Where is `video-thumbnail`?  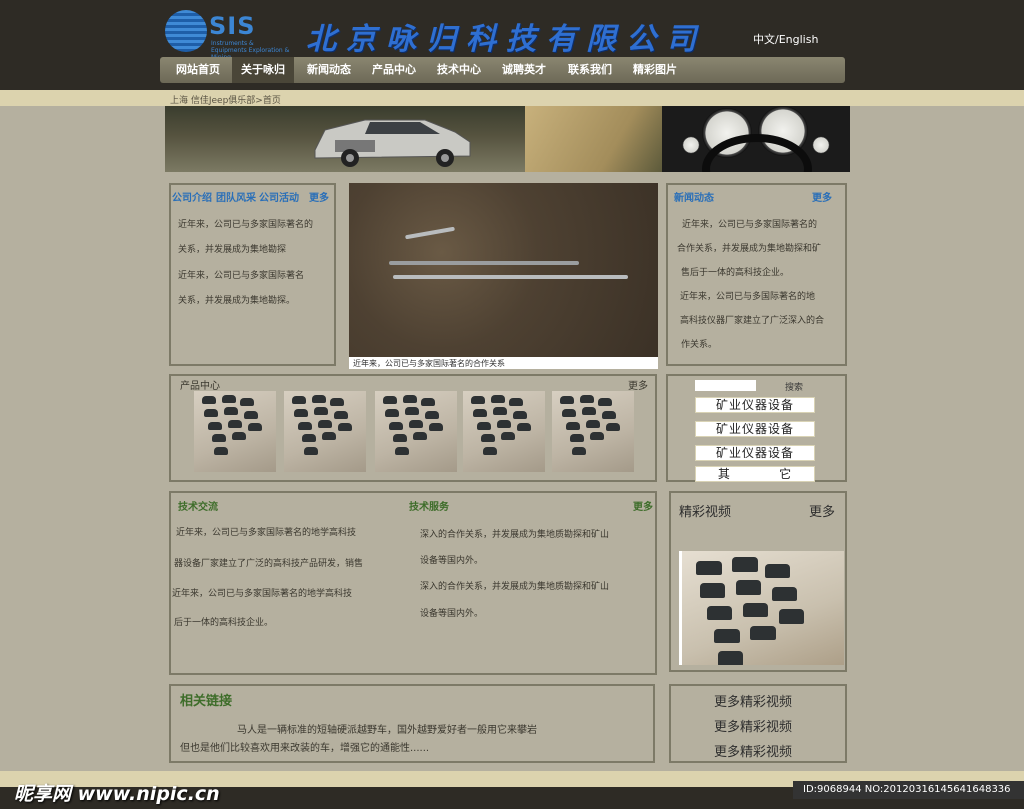 video-thumbnail is located at coordinates (761, 608).